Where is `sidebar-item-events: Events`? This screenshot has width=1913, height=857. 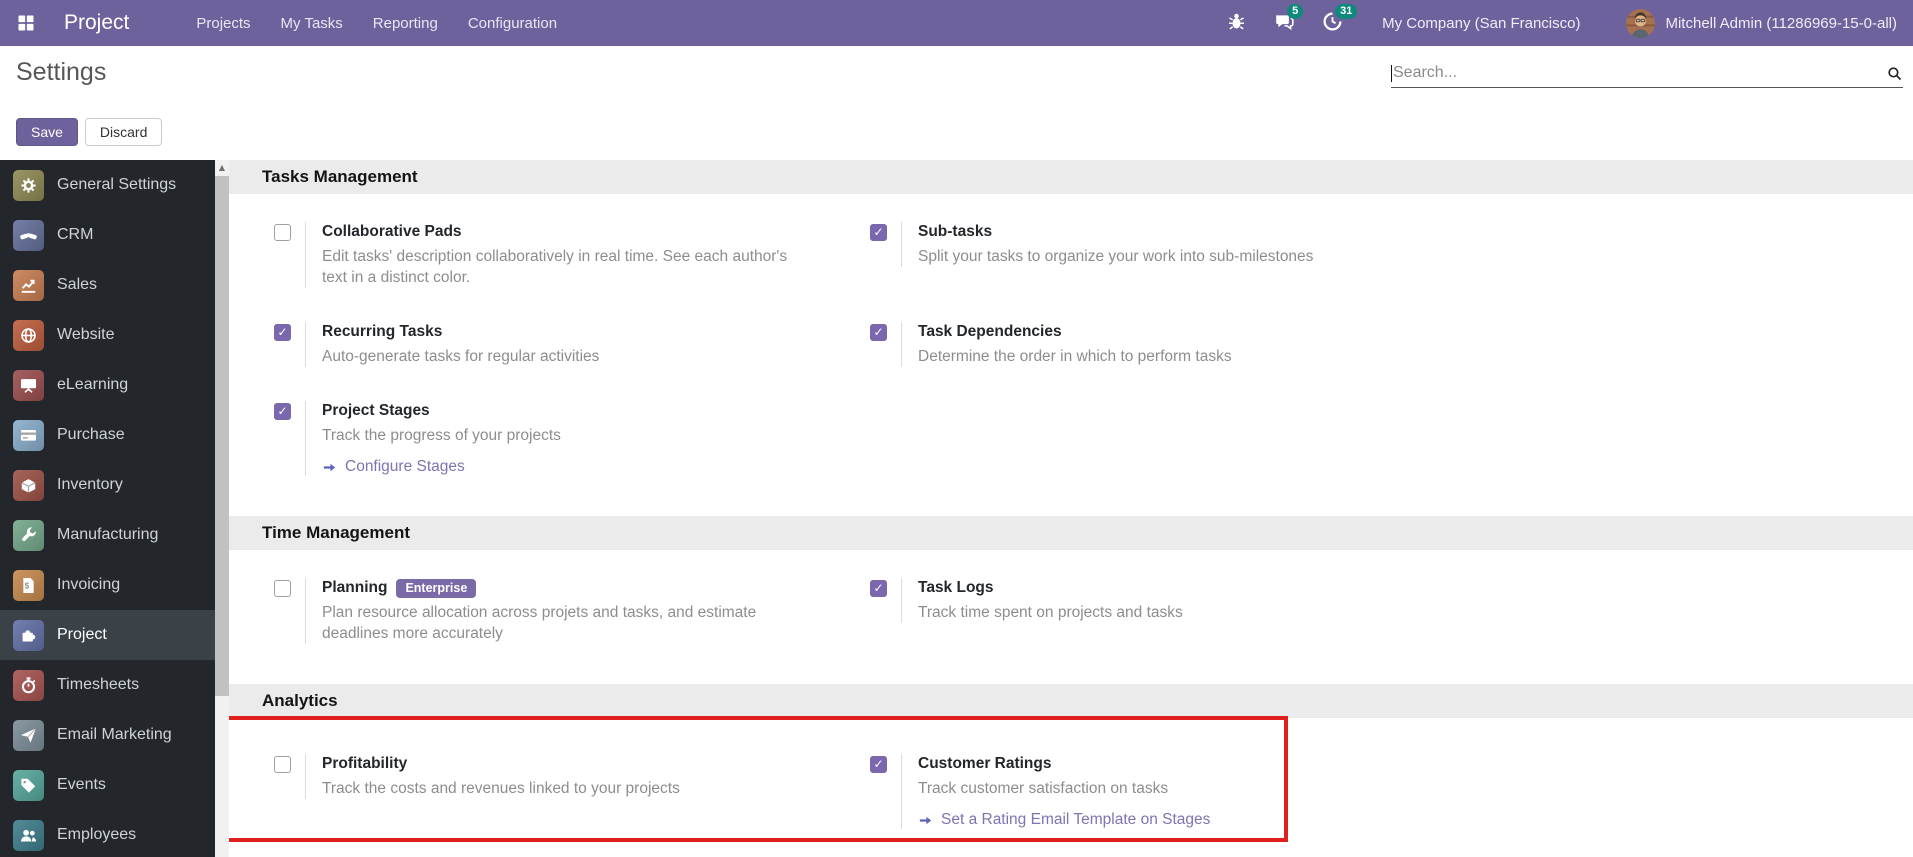
sidebar-item-events: Events is located at coordinates (107, 785).